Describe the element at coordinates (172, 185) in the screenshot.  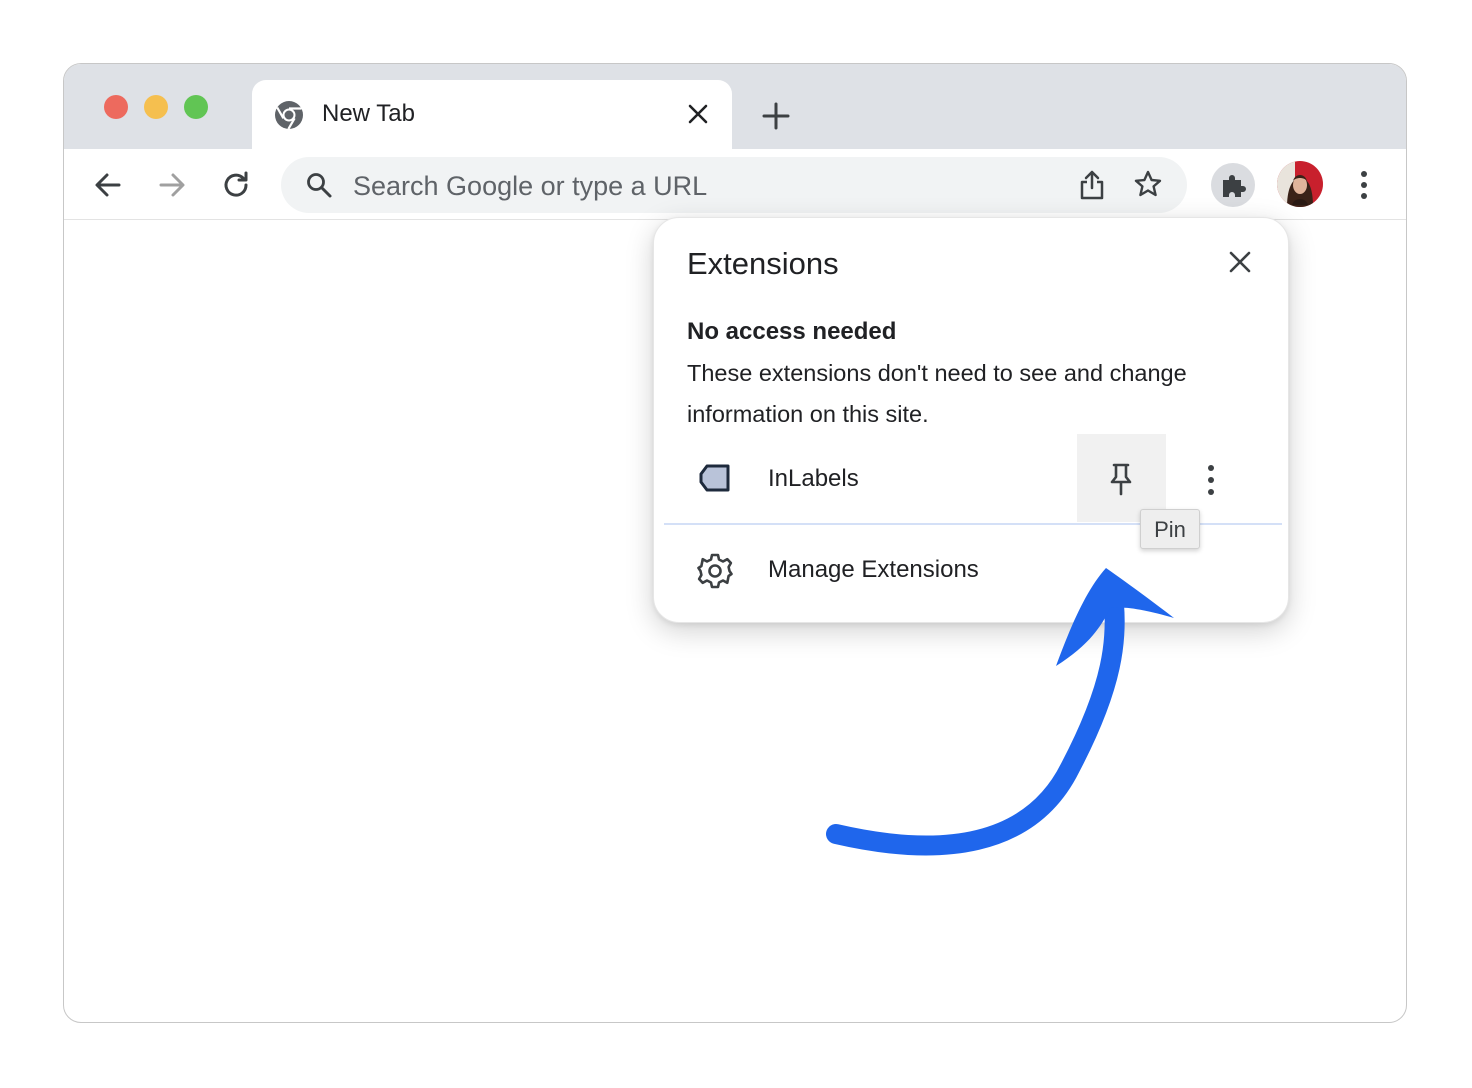
I see `forward-arrow-icon` at that location.